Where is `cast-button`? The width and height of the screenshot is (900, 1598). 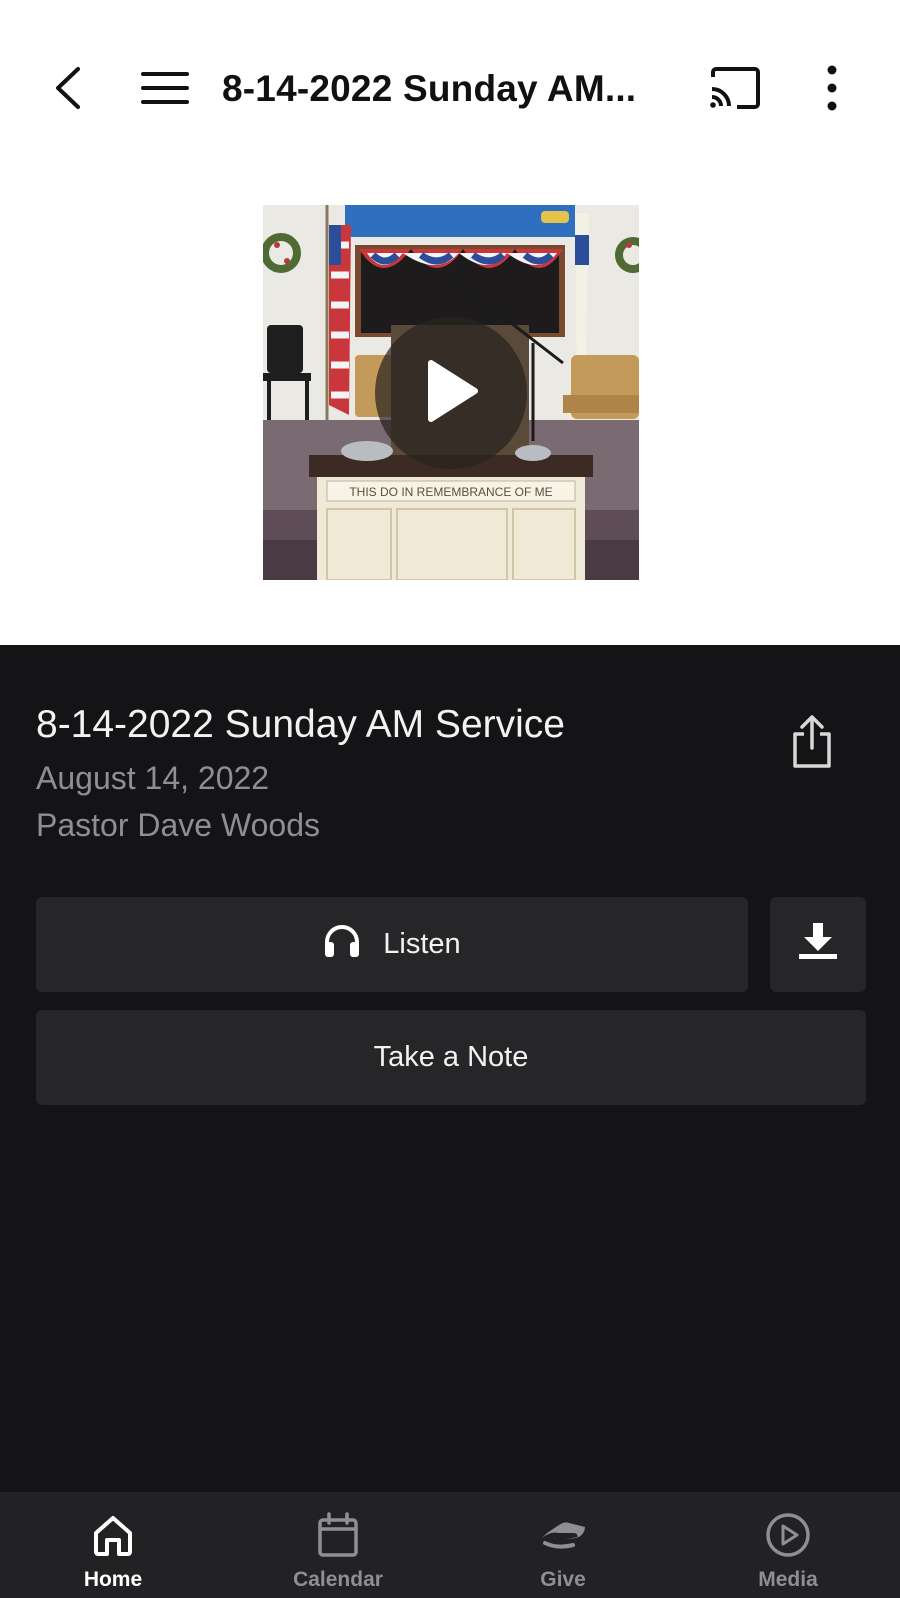 cast-button is located at coordinates (735, 90).